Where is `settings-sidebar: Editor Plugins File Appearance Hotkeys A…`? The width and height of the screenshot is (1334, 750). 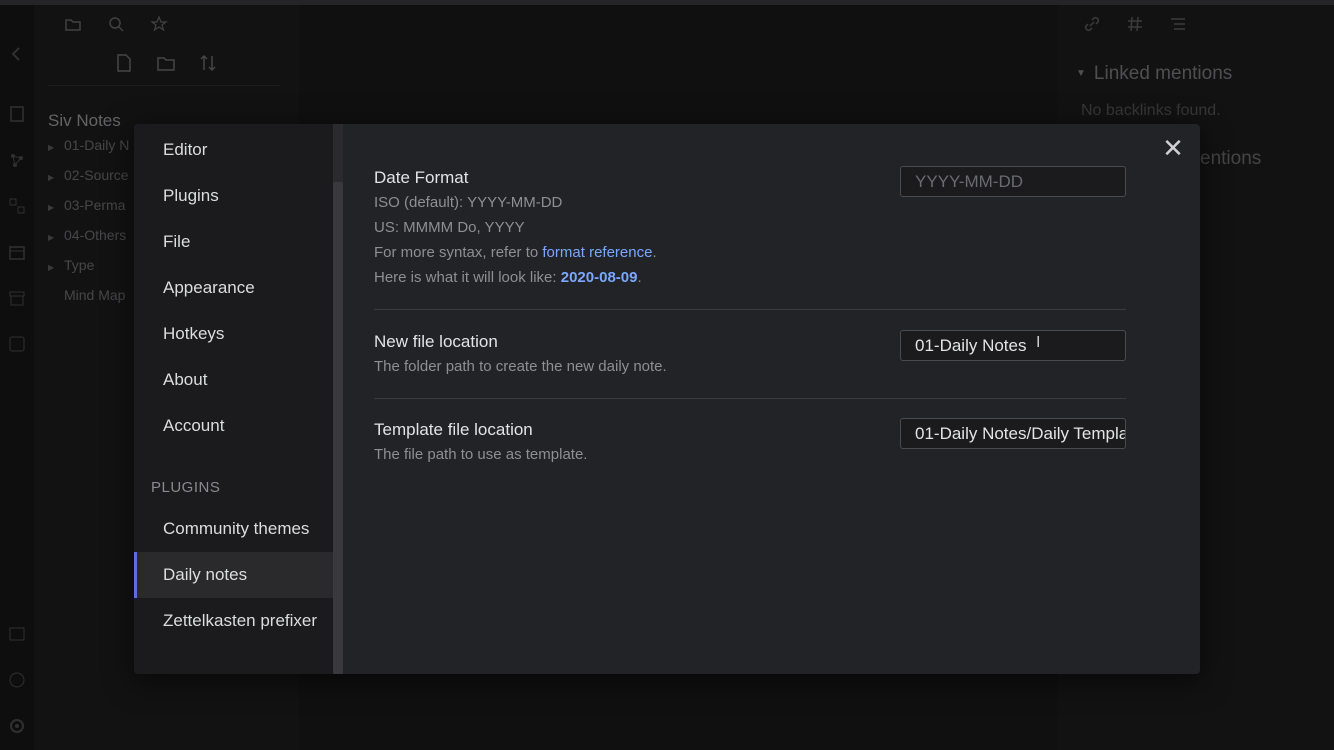
settings-sidebar: Editor Plugins File Appearance Hotkeys A… is located at coordinates (233, 399).